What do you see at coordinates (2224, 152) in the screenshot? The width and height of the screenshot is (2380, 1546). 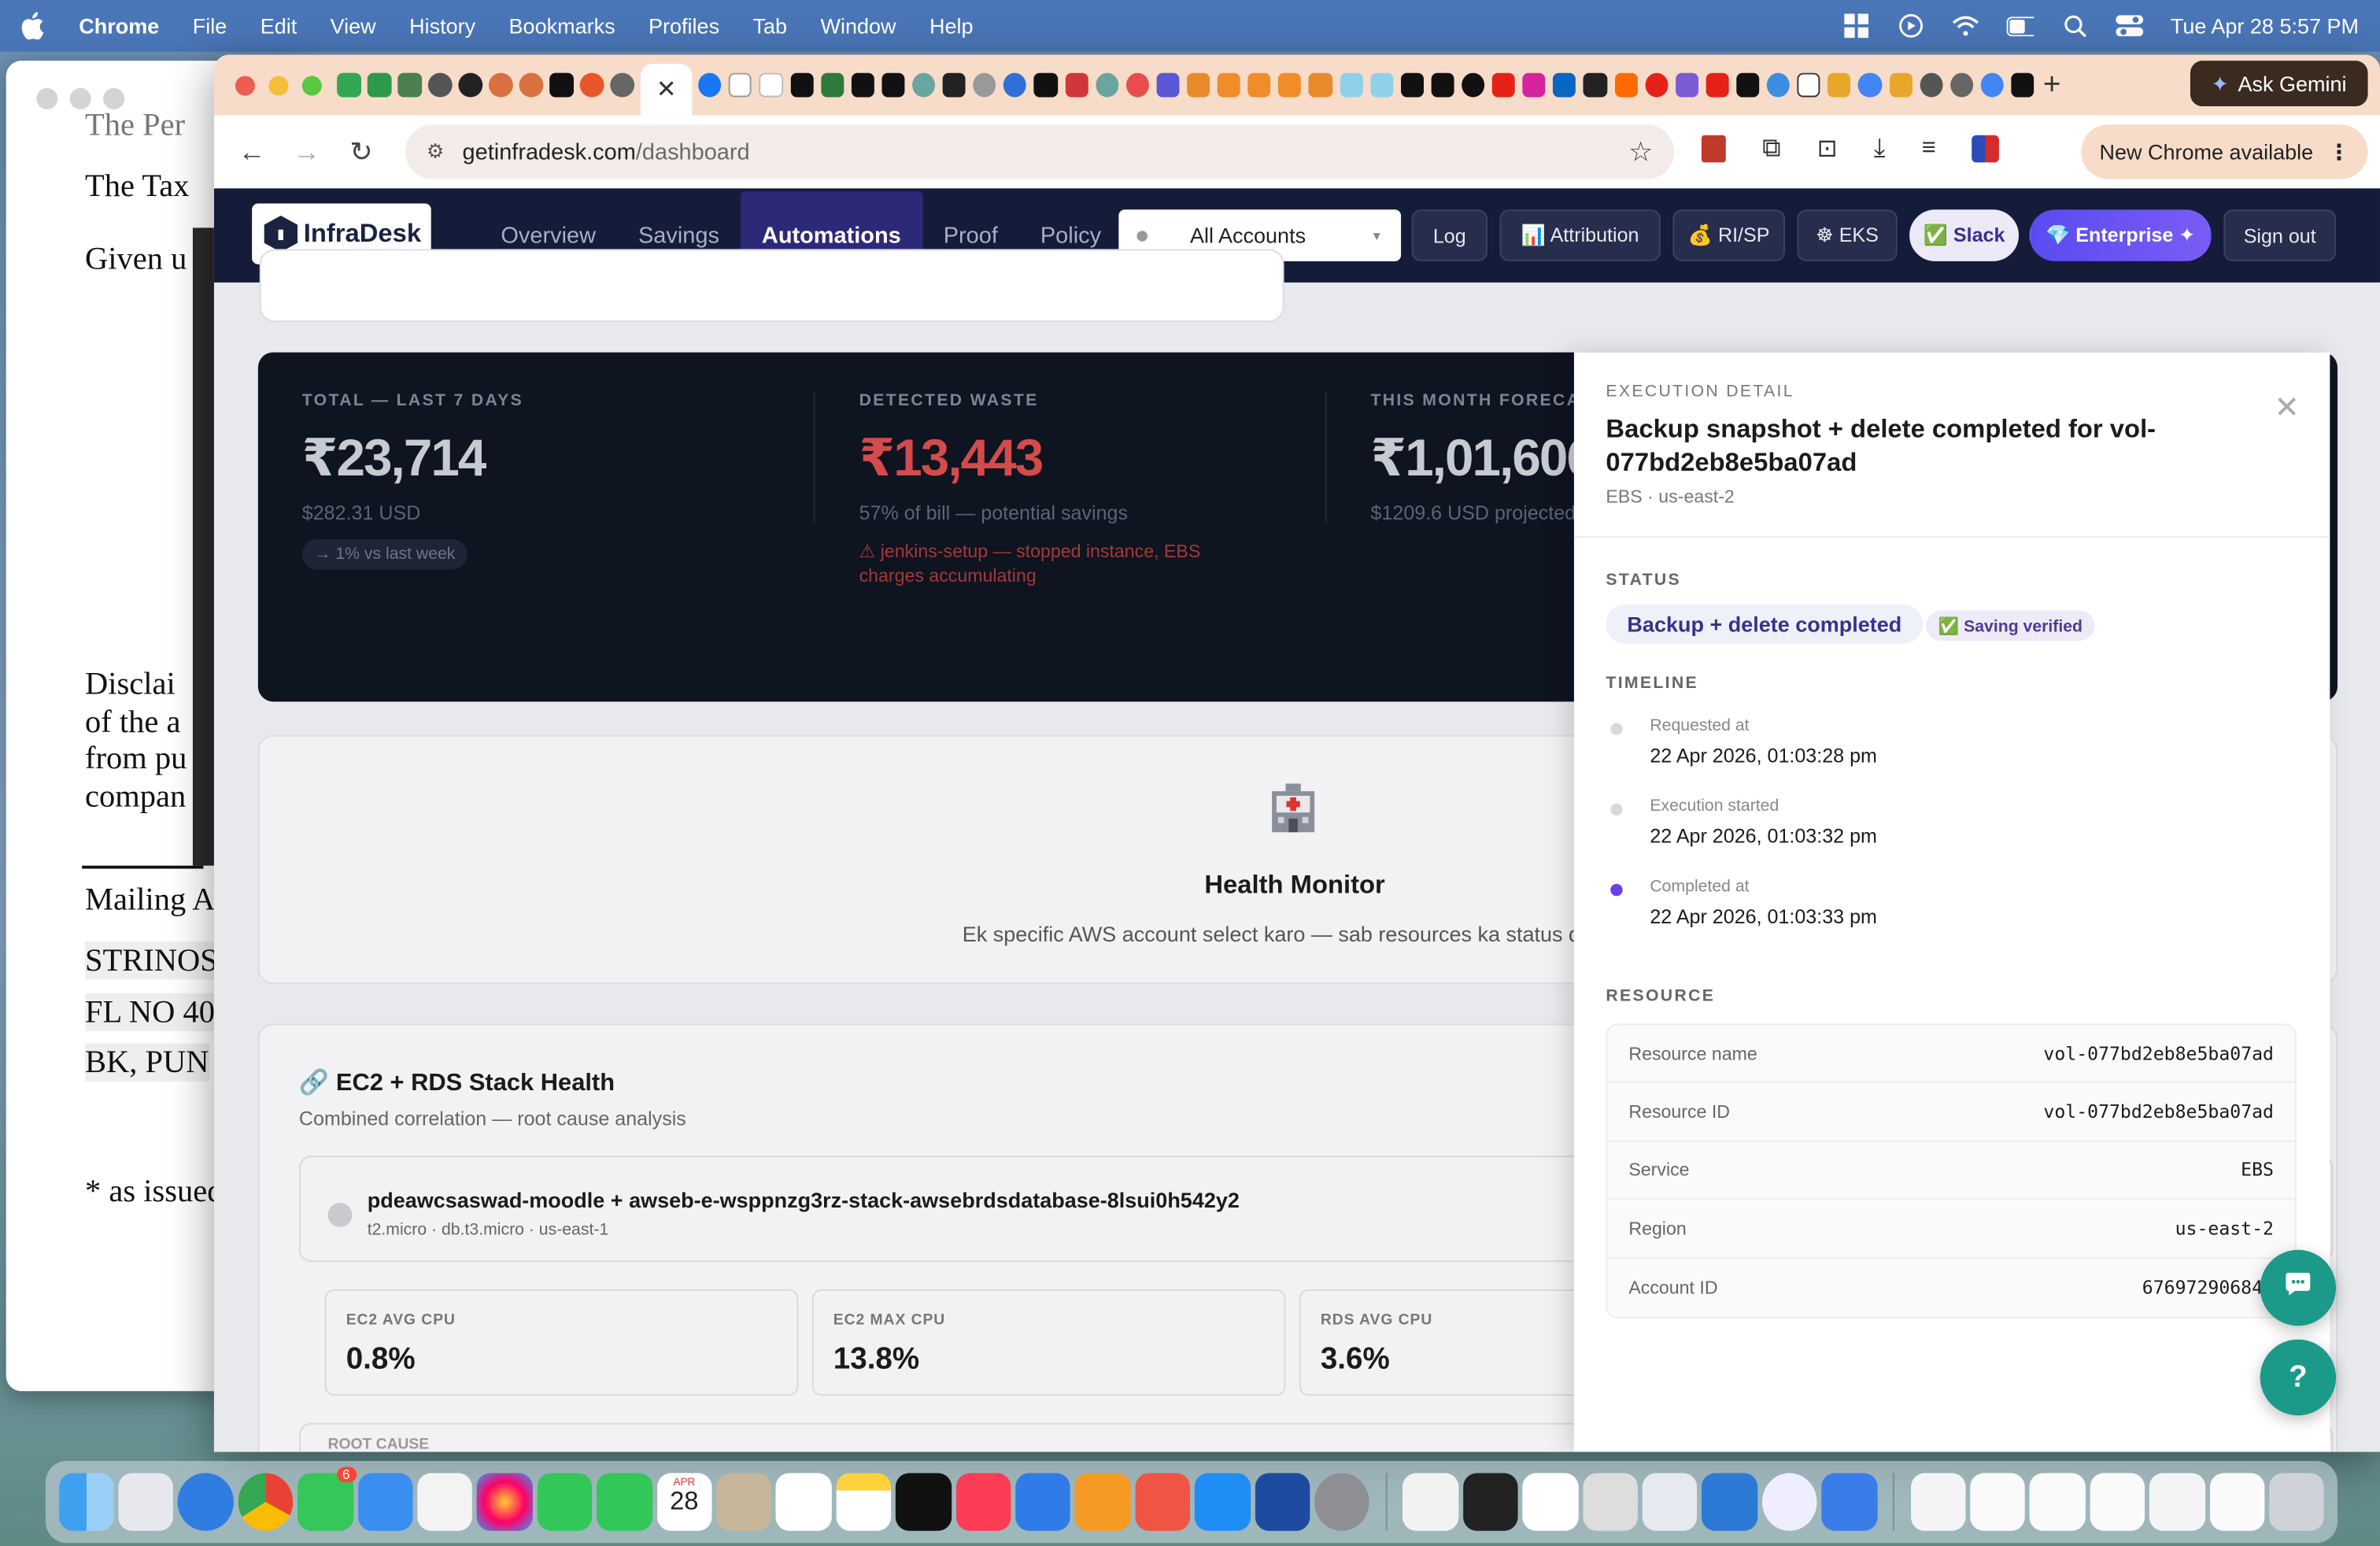 I see `chrome-update-button: New Chrome available ⋮` at bounding box center [2224, 152].